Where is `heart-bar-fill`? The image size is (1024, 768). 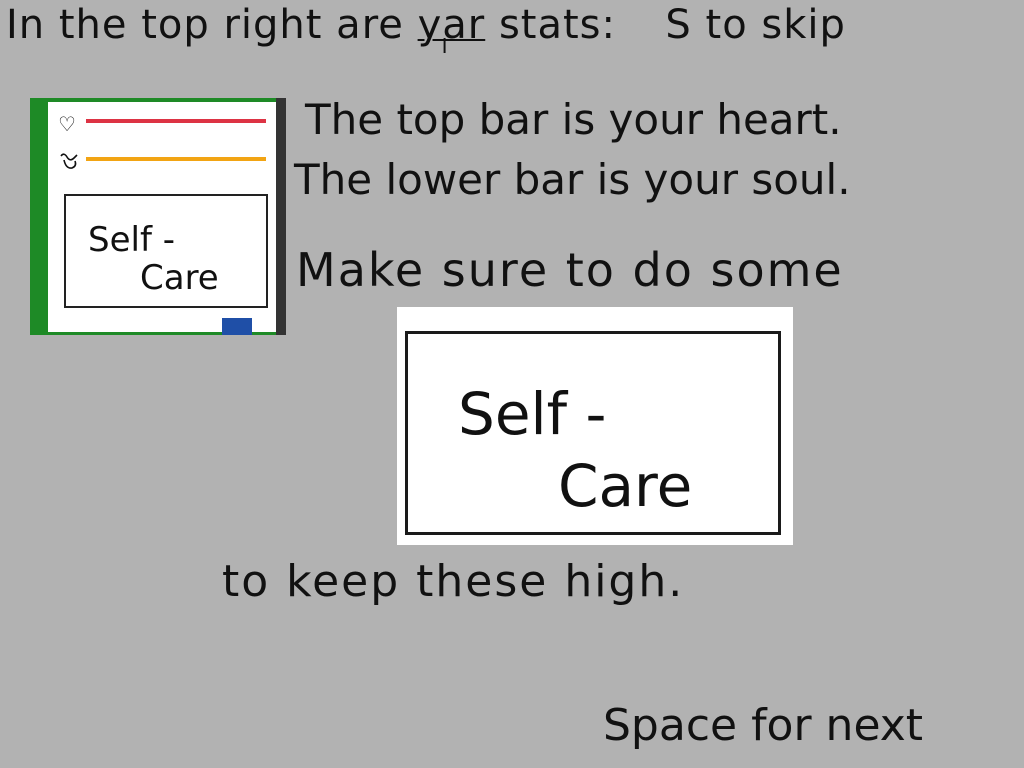
heart-bar-fill is located at coordinates (176, 121).